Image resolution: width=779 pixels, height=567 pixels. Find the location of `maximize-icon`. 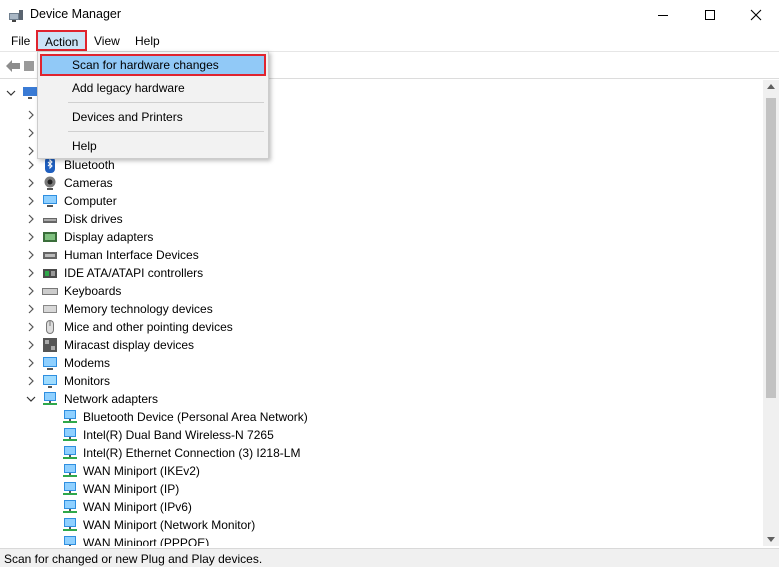

maximize-icon is located at coordinates (710, 15).